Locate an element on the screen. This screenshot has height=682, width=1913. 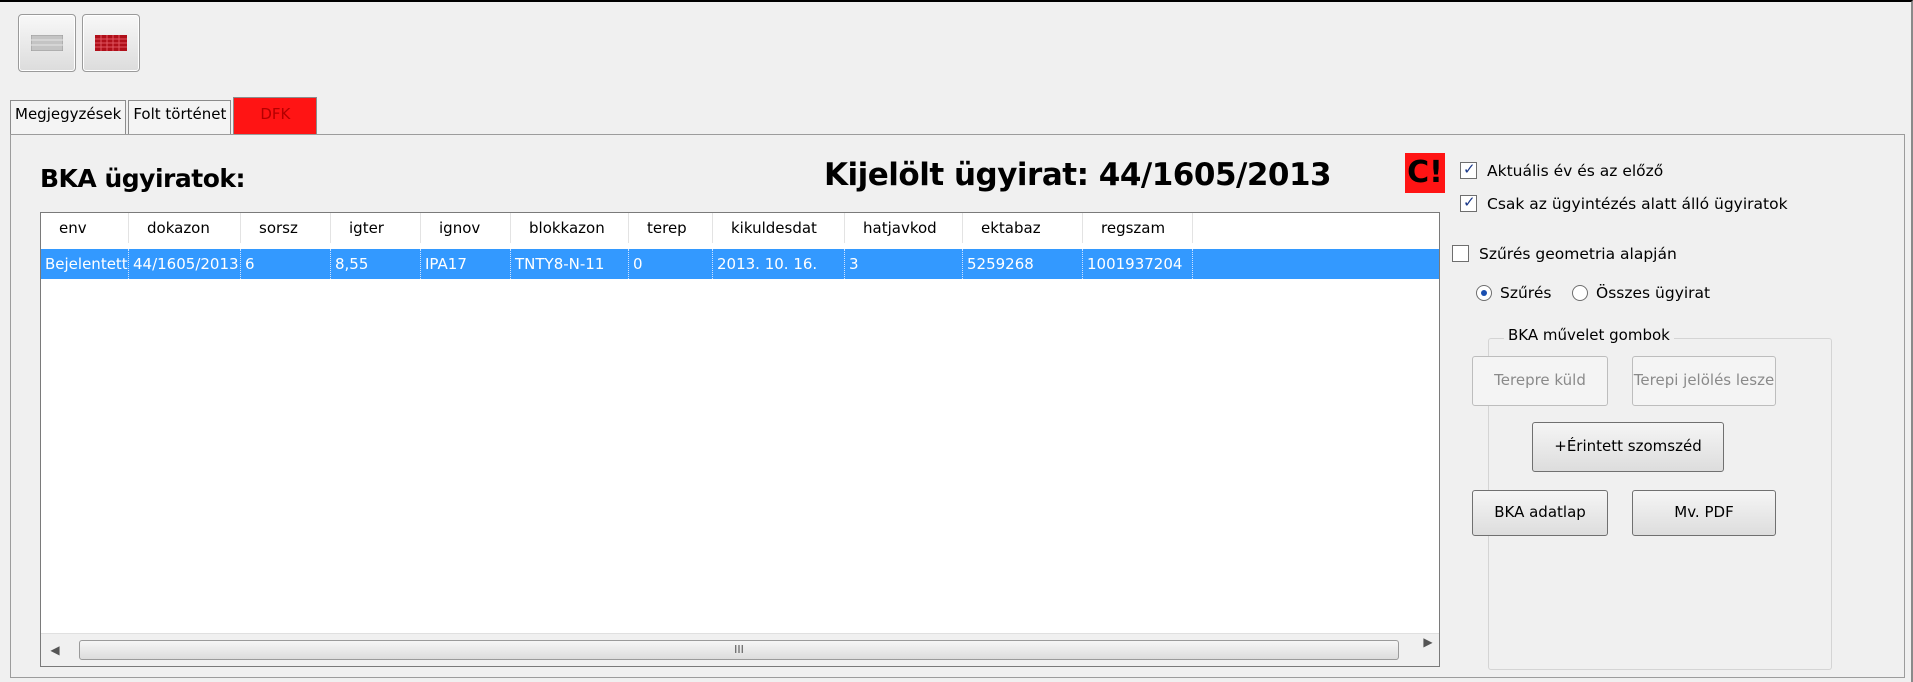
cell-env: Bejelentett is located at coordinates (85, 264).